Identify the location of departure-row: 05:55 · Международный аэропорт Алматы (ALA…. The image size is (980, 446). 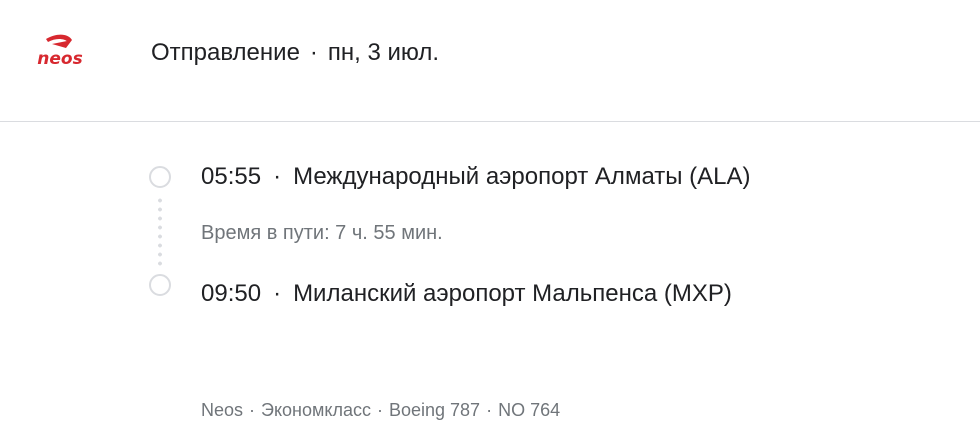
(476, 177).